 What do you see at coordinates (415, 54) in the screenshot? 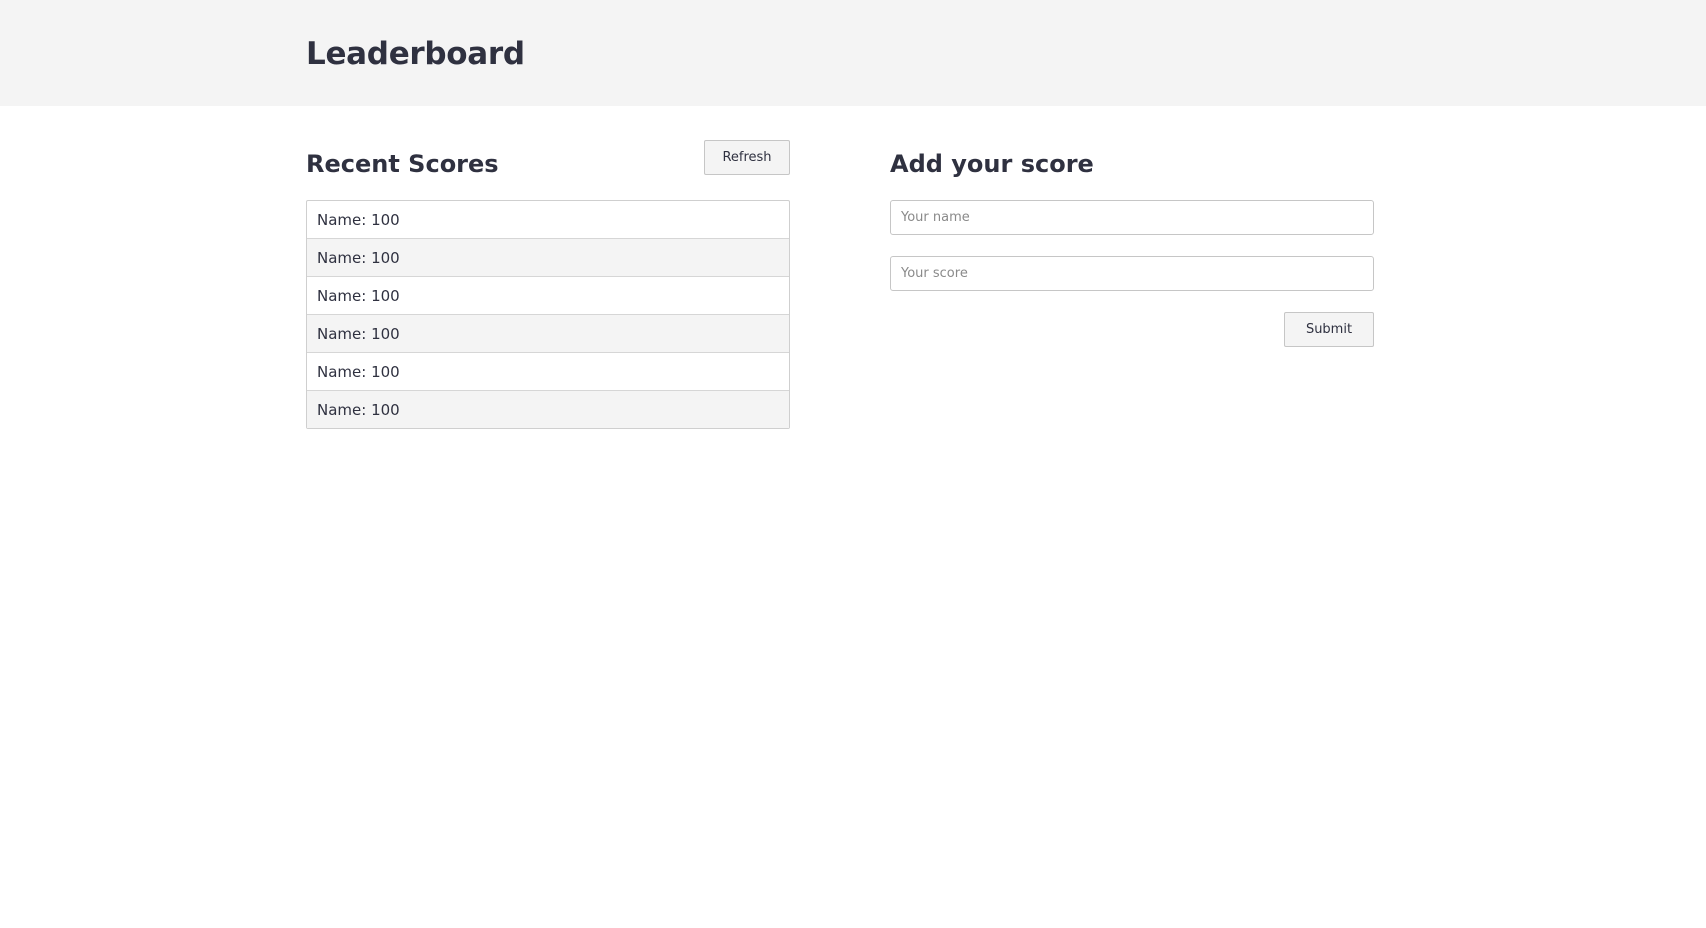
I see `page-title: Leaderboard` at bounding box center [415, 54].